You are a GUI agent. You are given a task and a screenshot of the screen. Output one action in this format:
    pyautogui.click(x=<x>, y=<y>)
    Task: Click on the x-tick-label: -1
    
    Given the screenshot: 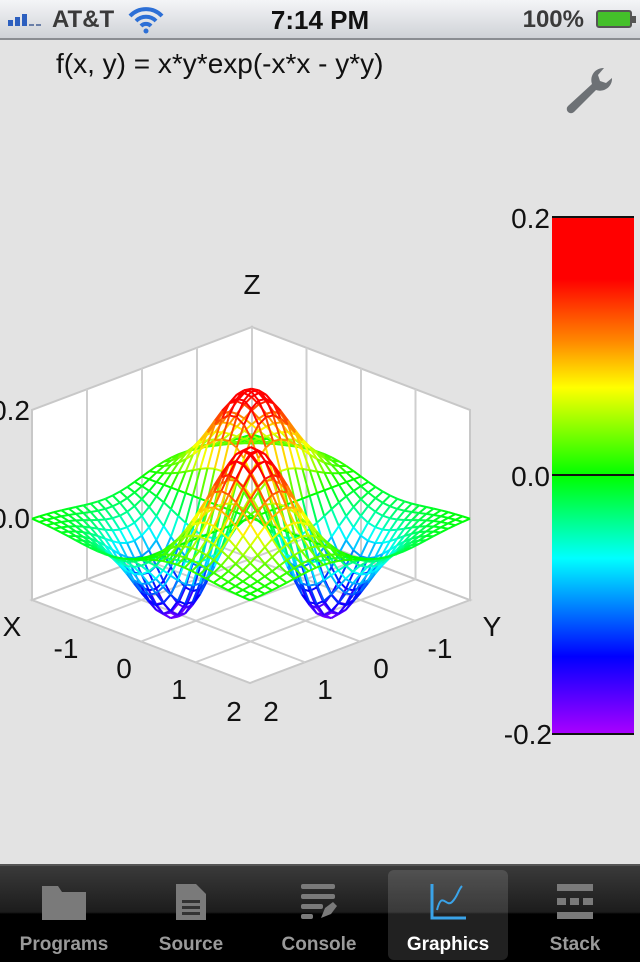 What is the action you would take?
    pyautogui.click(x=66, y=648)
    